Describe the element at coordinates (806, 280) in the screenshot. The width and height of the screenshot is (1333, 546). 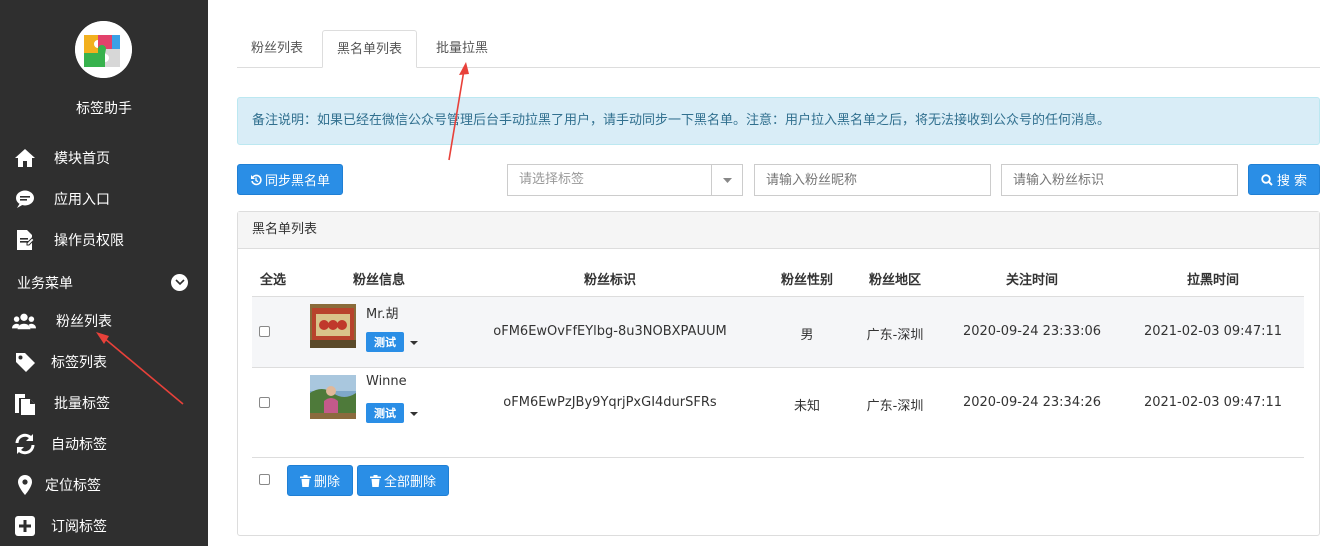
I see `column-header-gender: 粉丝性别` at that location.